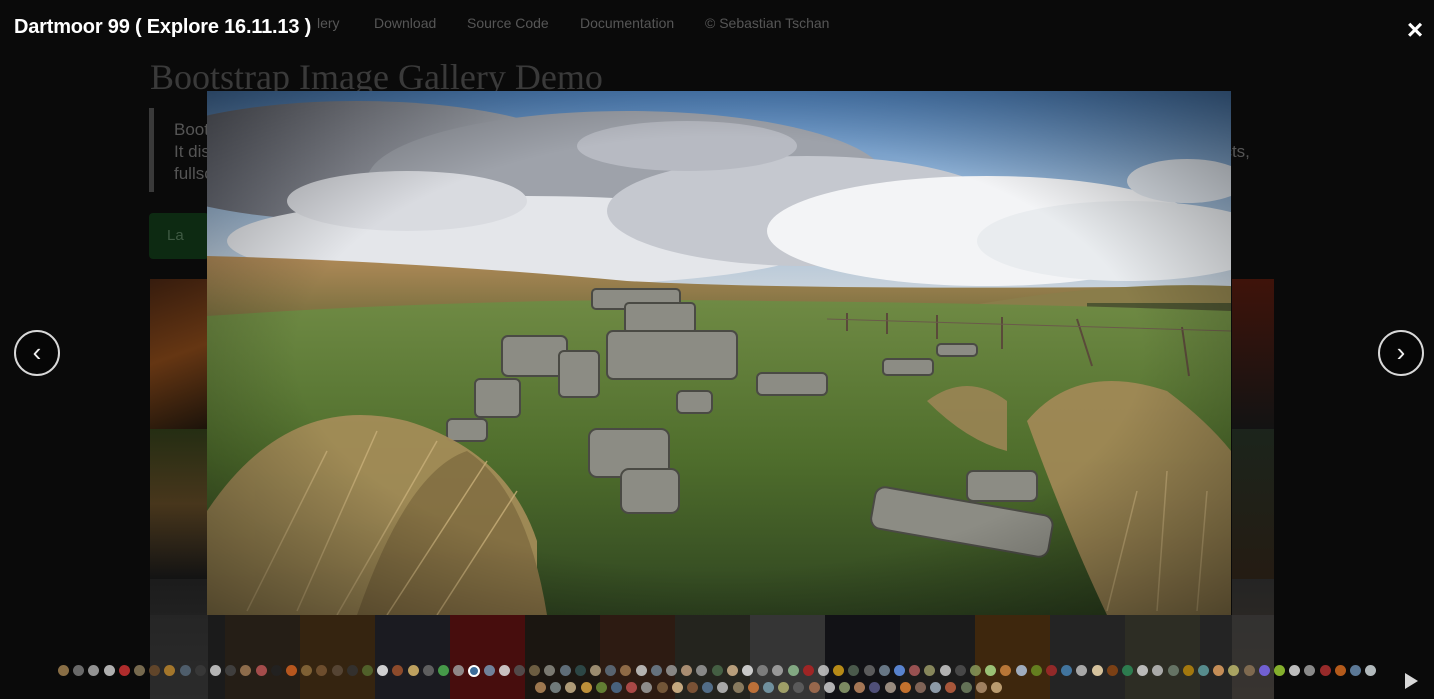 Image resolution: width=1434 pixels, height=699 pixels. I want to click on previous-slide-button: ‹, so click(37, 353).